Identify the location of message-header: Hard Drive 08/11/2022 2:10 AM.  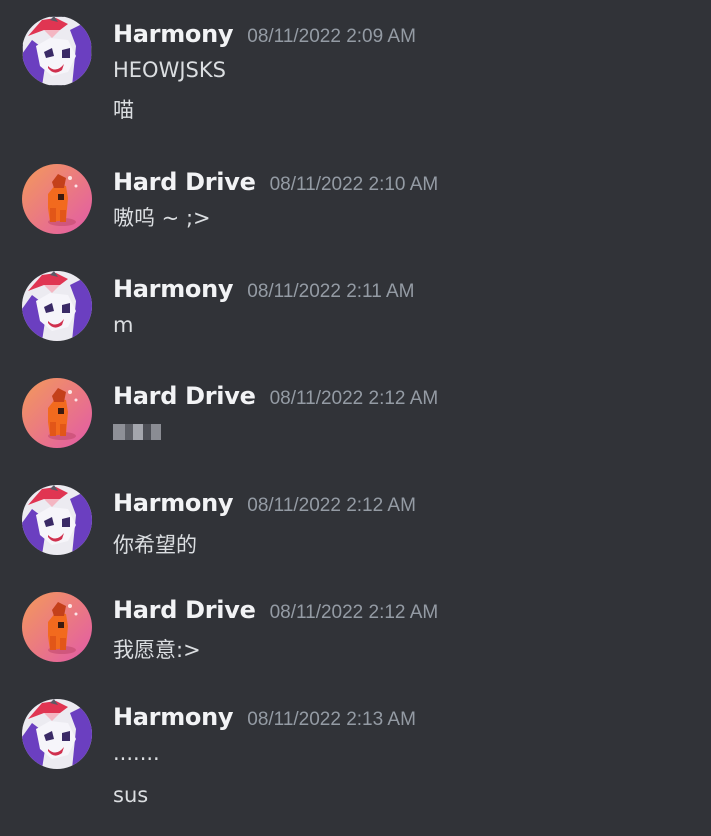
(275, 182).